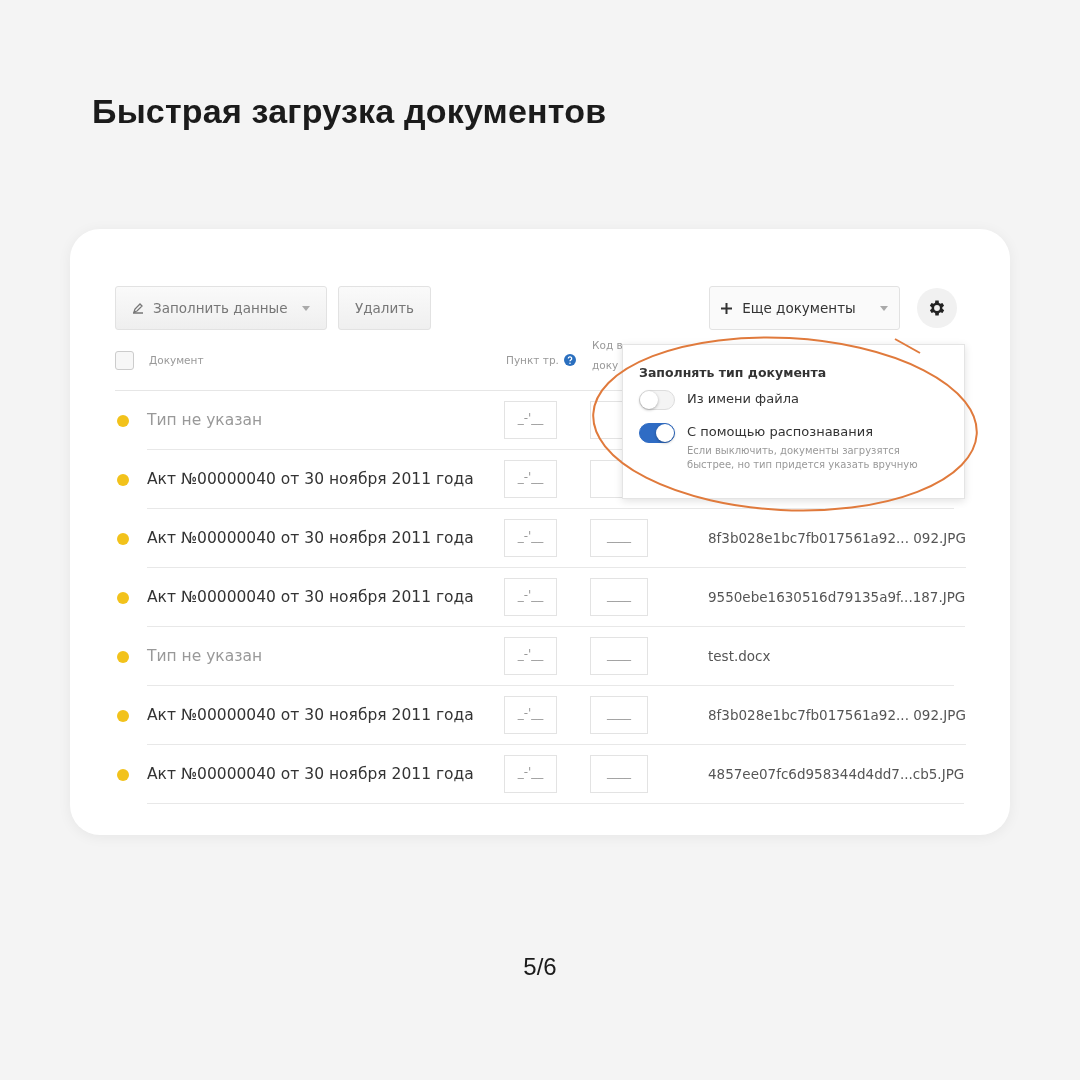 The height and width of the screenshot is (1080, 1080). I want to click on file-name: 4857ee07fc6d958344d4dd7...cb5.JPG, so click(836, 774).